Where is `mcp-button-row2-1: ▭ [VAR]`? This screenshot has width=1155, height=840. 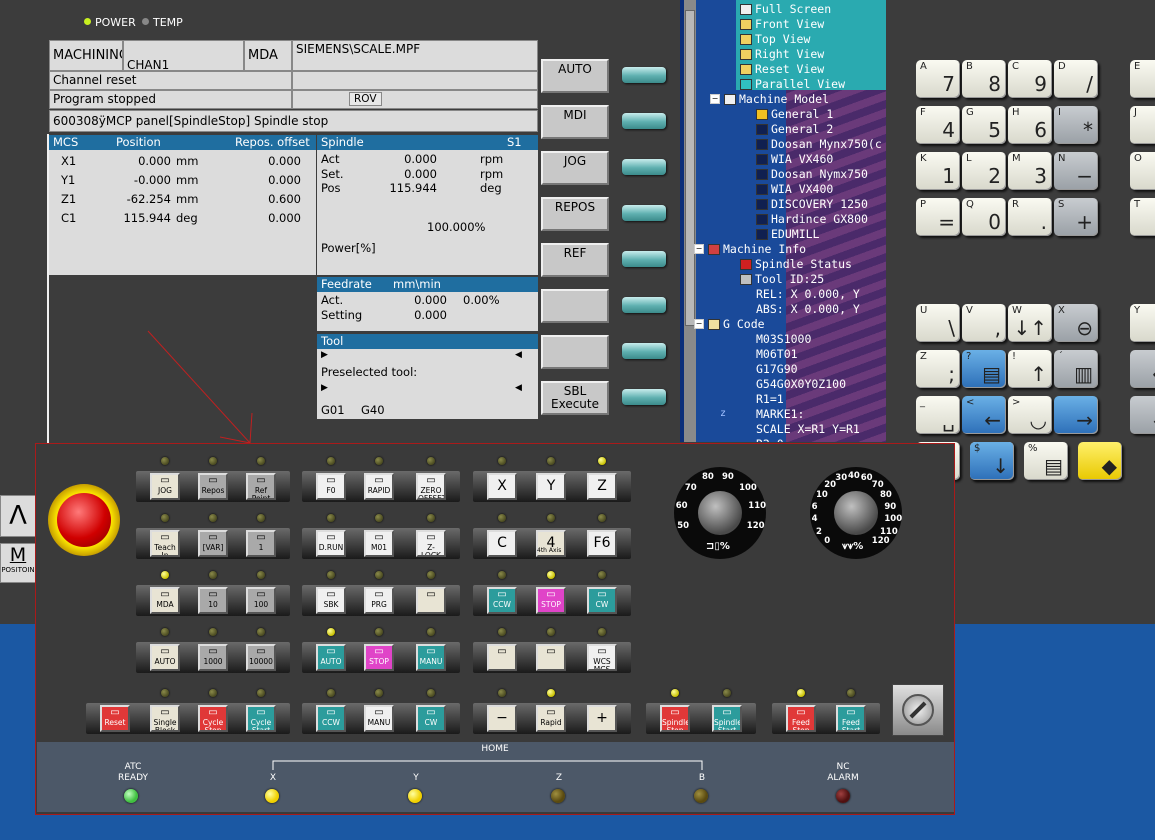
mcp-button-row2-1: ▭ [VAR] is located at coordinates (213, 543).